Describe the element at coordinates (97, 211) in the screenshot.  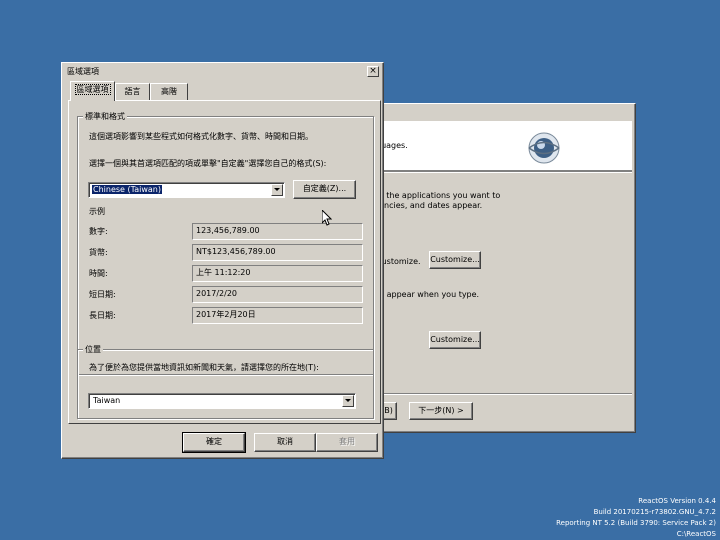
I see `samples-label: 示例` at that location.